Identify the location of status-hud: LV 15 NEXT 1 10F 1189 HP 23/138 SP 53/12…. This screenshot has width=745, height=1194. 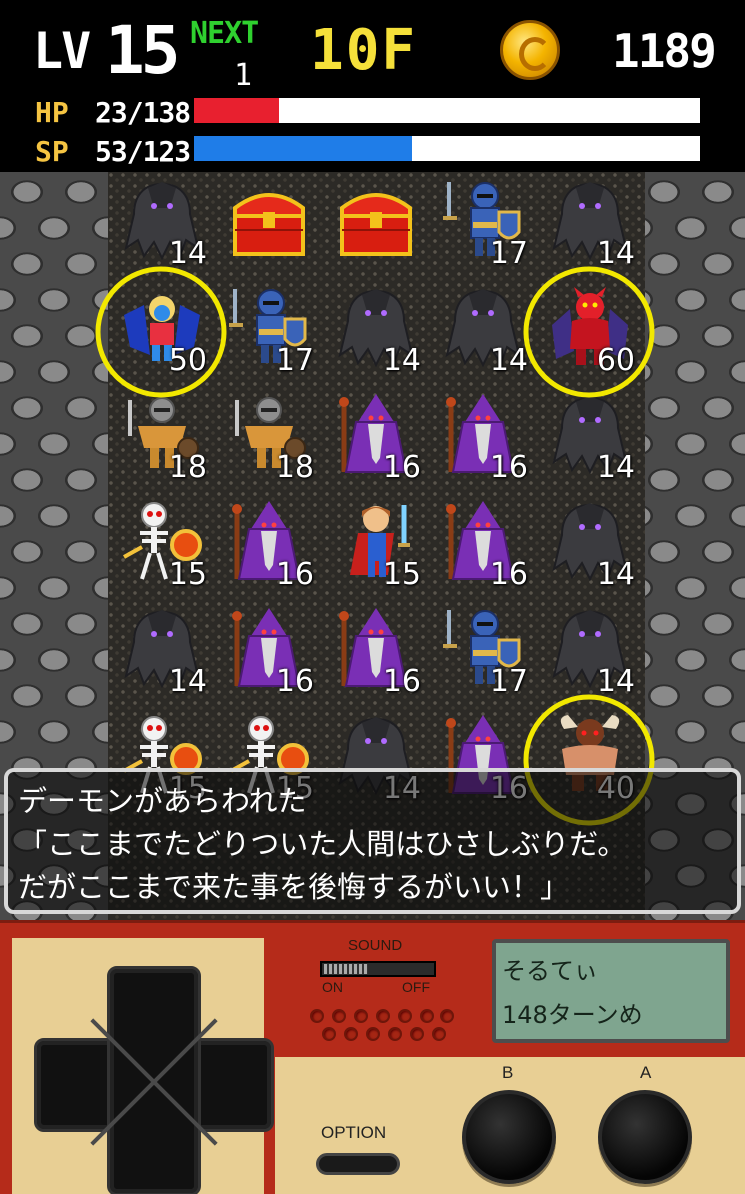
(372, 85).